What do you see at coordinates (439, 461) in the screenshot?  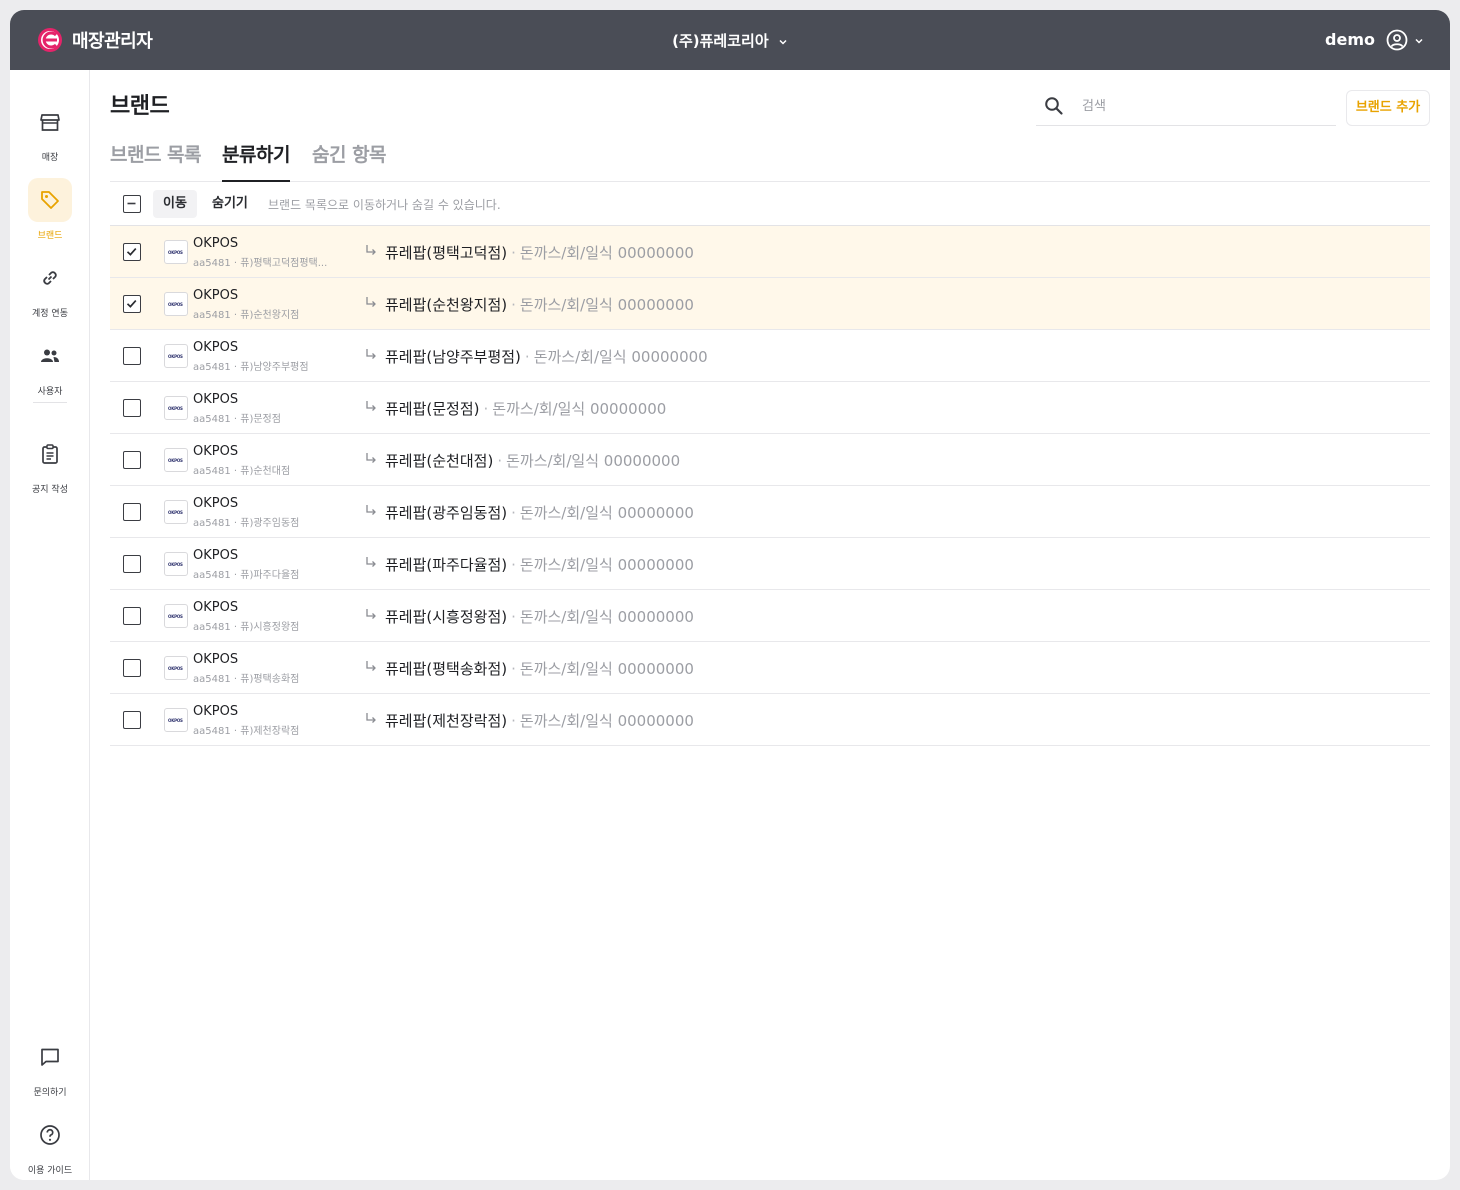 I see `store-name: 퓨레팝(순천대점)` at bounding box center [439, 461].